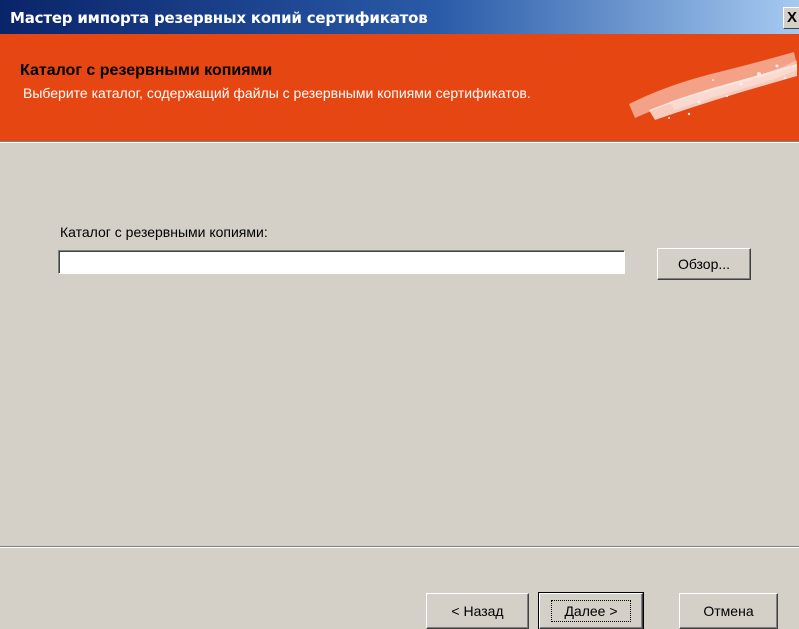 This screenshot has height=629, width=799. Describe the element at coordinates (728, 611) in the screenshot. I see `cancel-button: Отмена` at that location.